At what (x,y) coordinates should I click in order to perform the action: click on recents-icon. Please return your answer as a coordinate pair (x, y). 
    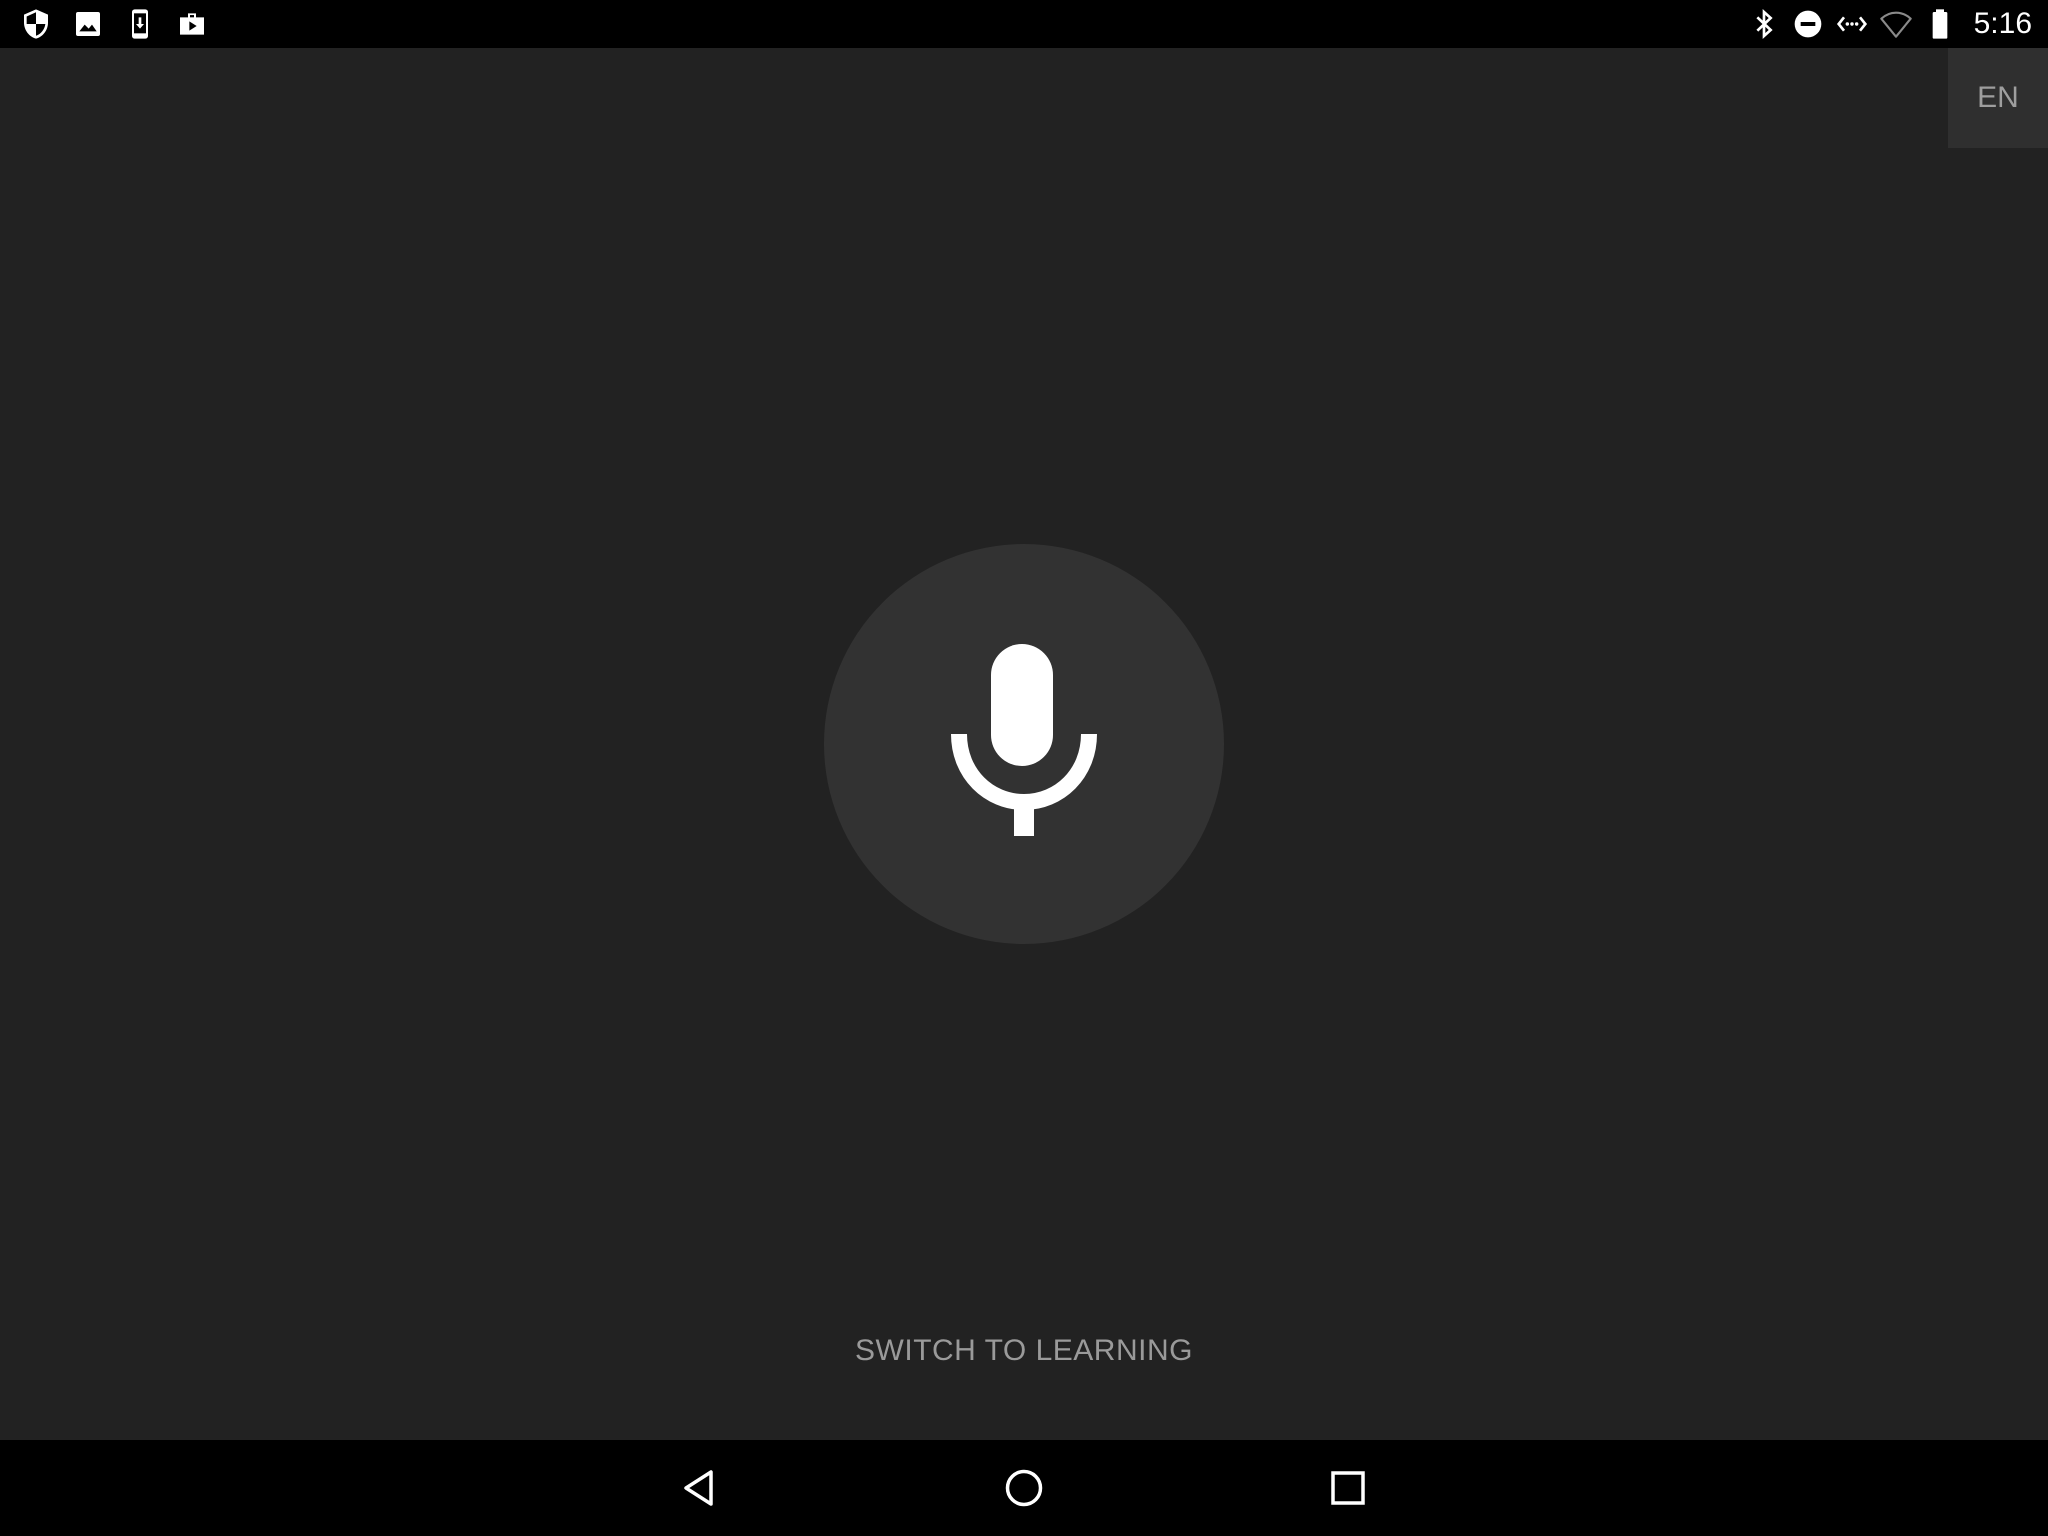
    Looking at the image, I should click on (1348, 1488).